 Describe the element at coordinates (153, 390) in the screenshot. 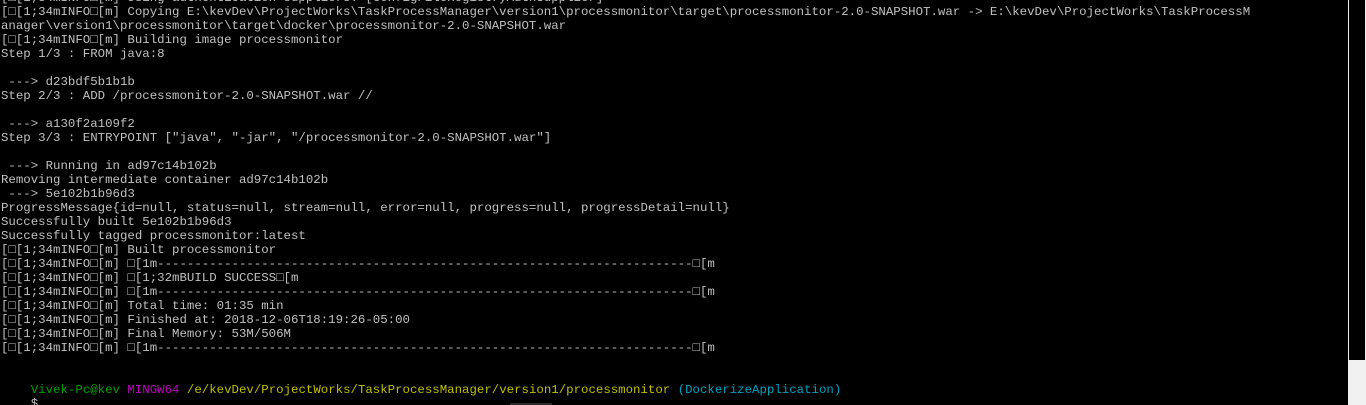

I see `prompt-shell-name: MINGW64` at that location.